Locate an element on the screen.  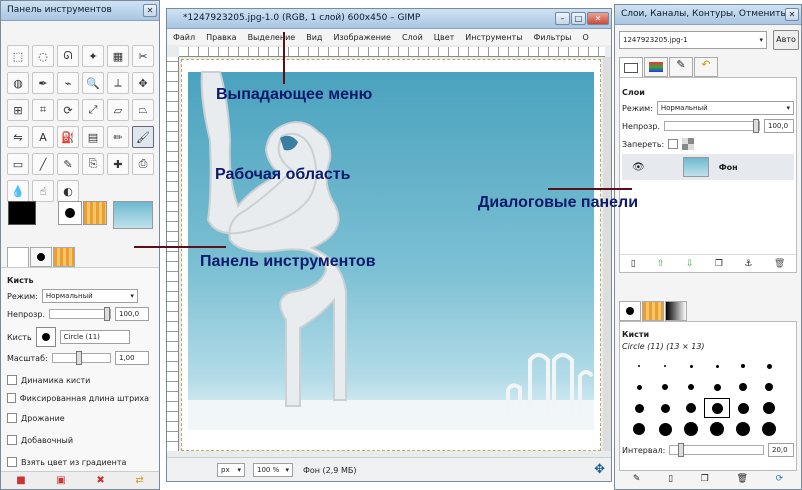
maximize-icon: □ is located at coordinates (578, 18).